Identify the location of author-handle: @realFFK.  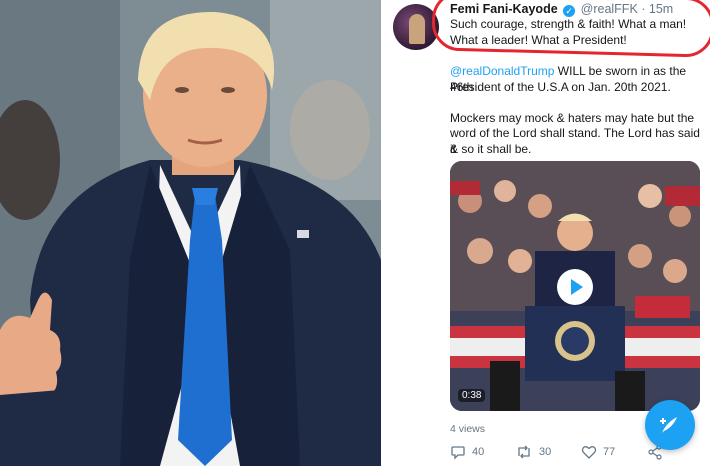
(609, 9).